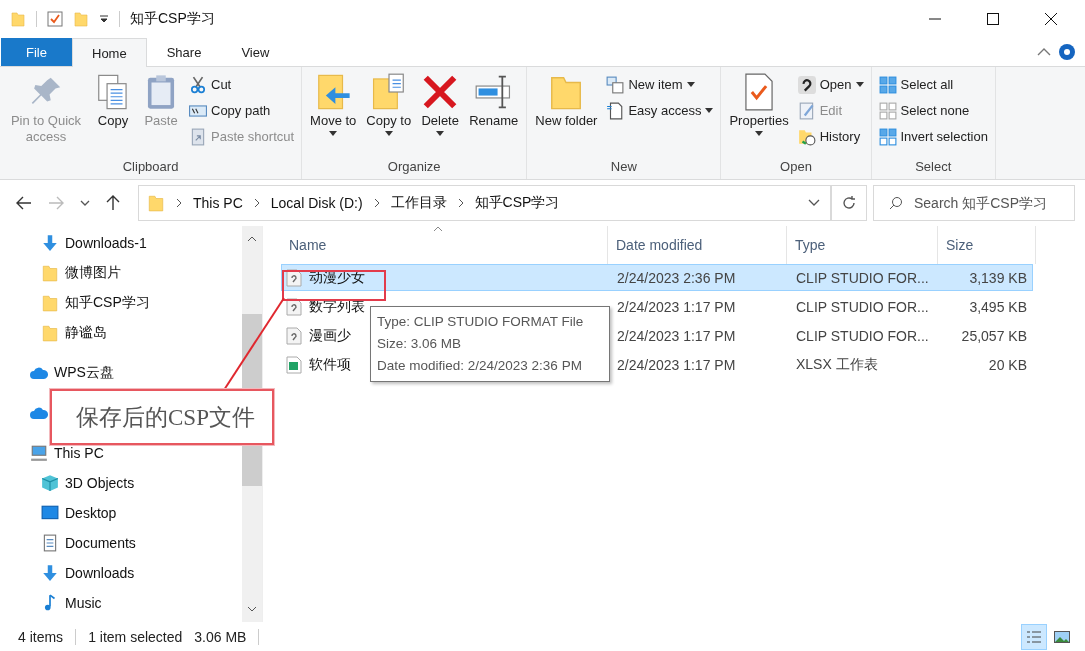 The height and width of the screenshot is (651, 1085). What do you see at coordinates (330, 335) in the screenshot?
I see `file-name: 漫画少` at bounding box center [330, 335].